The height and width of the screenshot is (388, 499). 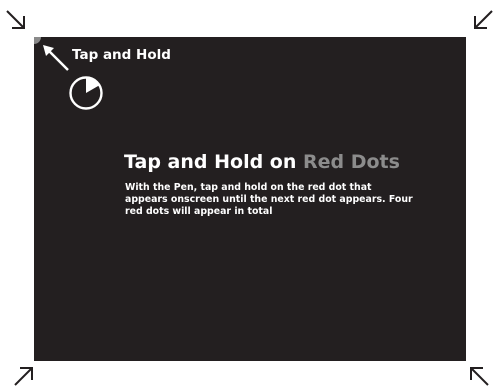 What do you see at coordinates (16, 20) in the screenshot?
I see `corner-arrow-top-left-icon` at bounding box center [16, 20].